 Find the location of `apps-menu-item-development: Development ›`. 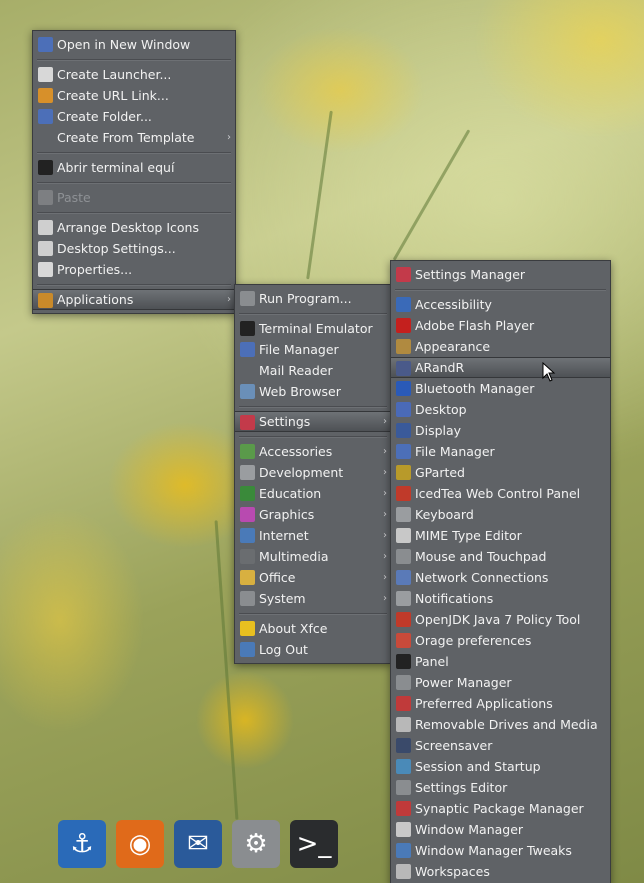

apps-menu-item-development: Development › is located at coordinates (313, 472).